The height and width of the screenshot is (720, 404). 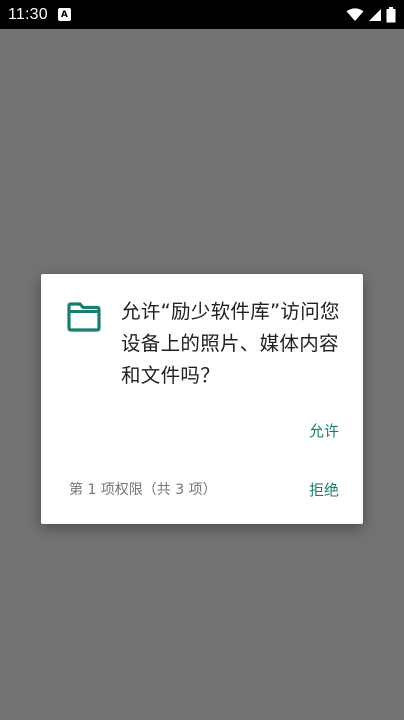 What do you see at coordinates (28, 14) in the screenshot?
I see `status-time: 11:30` at bounding box center [28, 14].